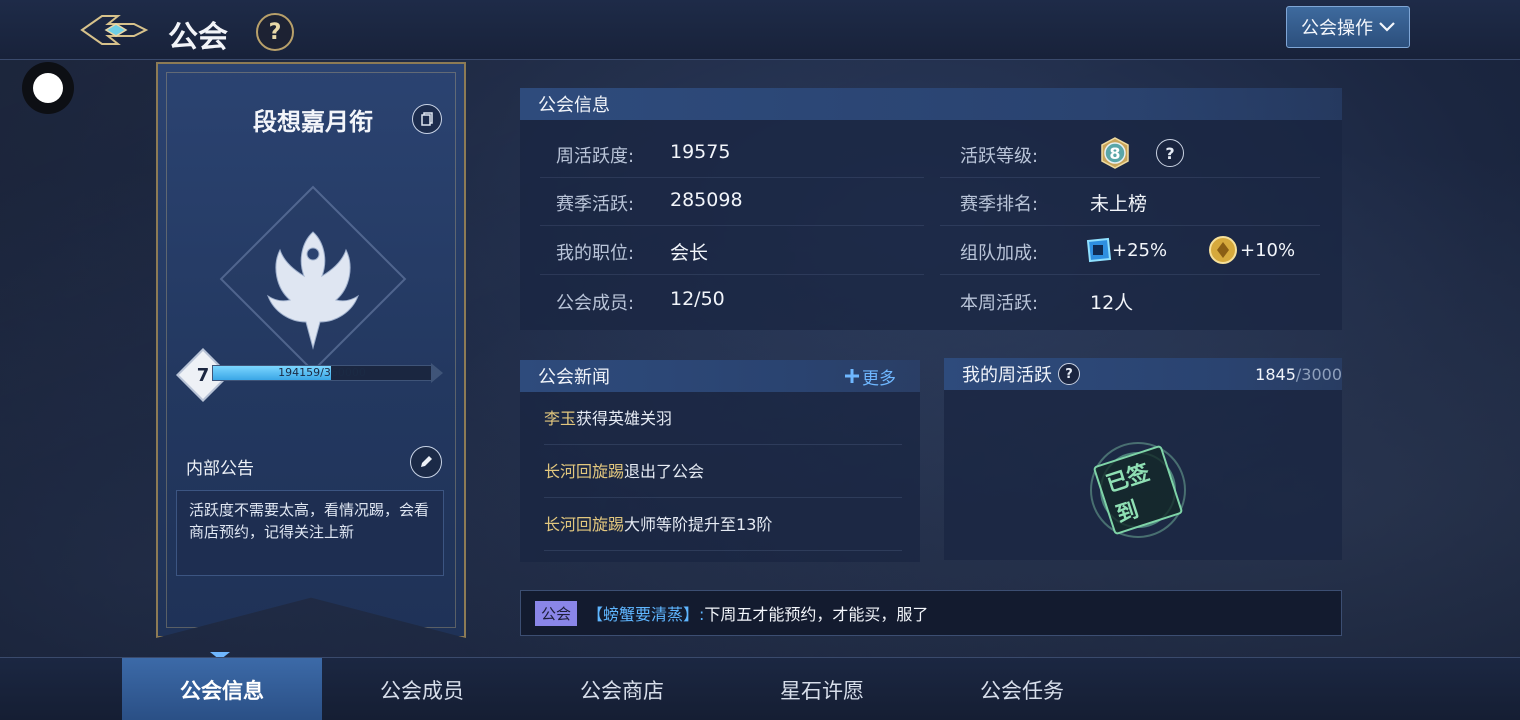  What do you see at coordinates (595, 156) in the screenshot?
I see `info-label: 周活跃度:` at bounding box center [595, 156].